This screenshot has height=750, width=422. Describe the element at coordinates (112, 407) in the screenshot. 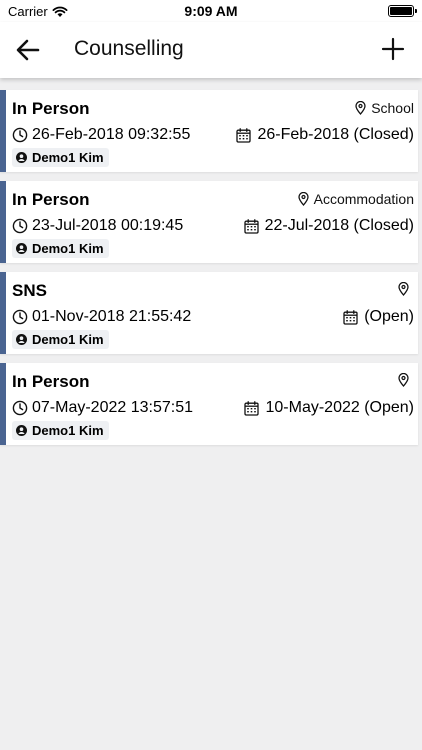

I see `start-datetime: 07-May-2022 13:57:51` at that location.